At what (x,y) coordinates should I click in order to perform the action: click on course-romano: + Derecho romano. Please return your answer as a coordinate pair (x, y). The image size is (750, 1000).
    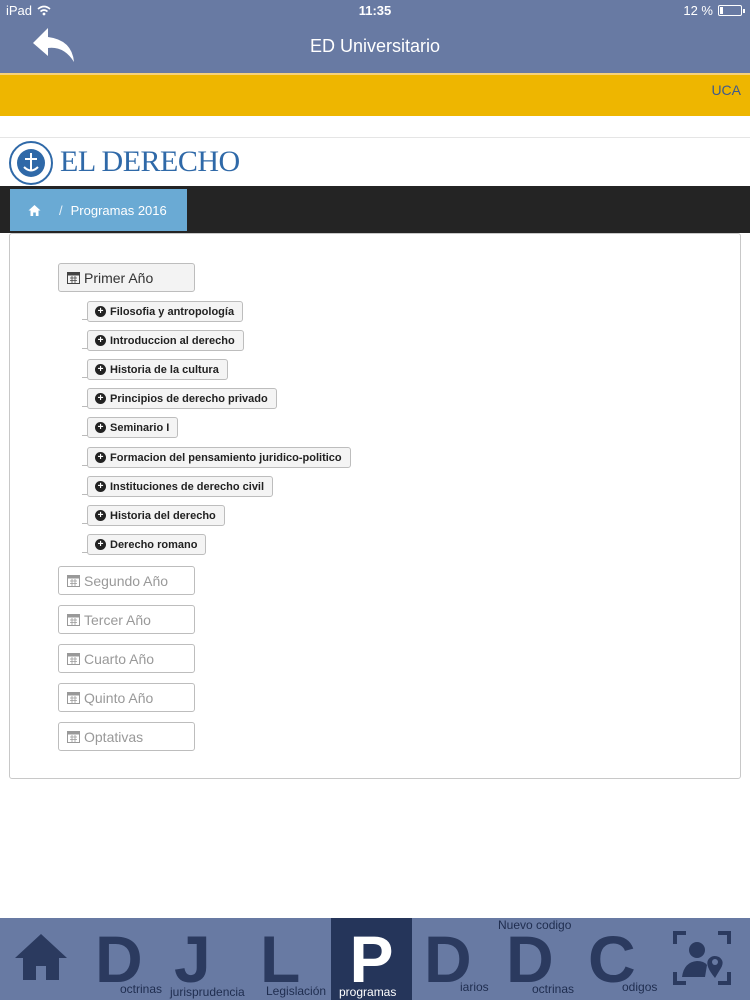
    Looking at the image, I should click on (147, 544).